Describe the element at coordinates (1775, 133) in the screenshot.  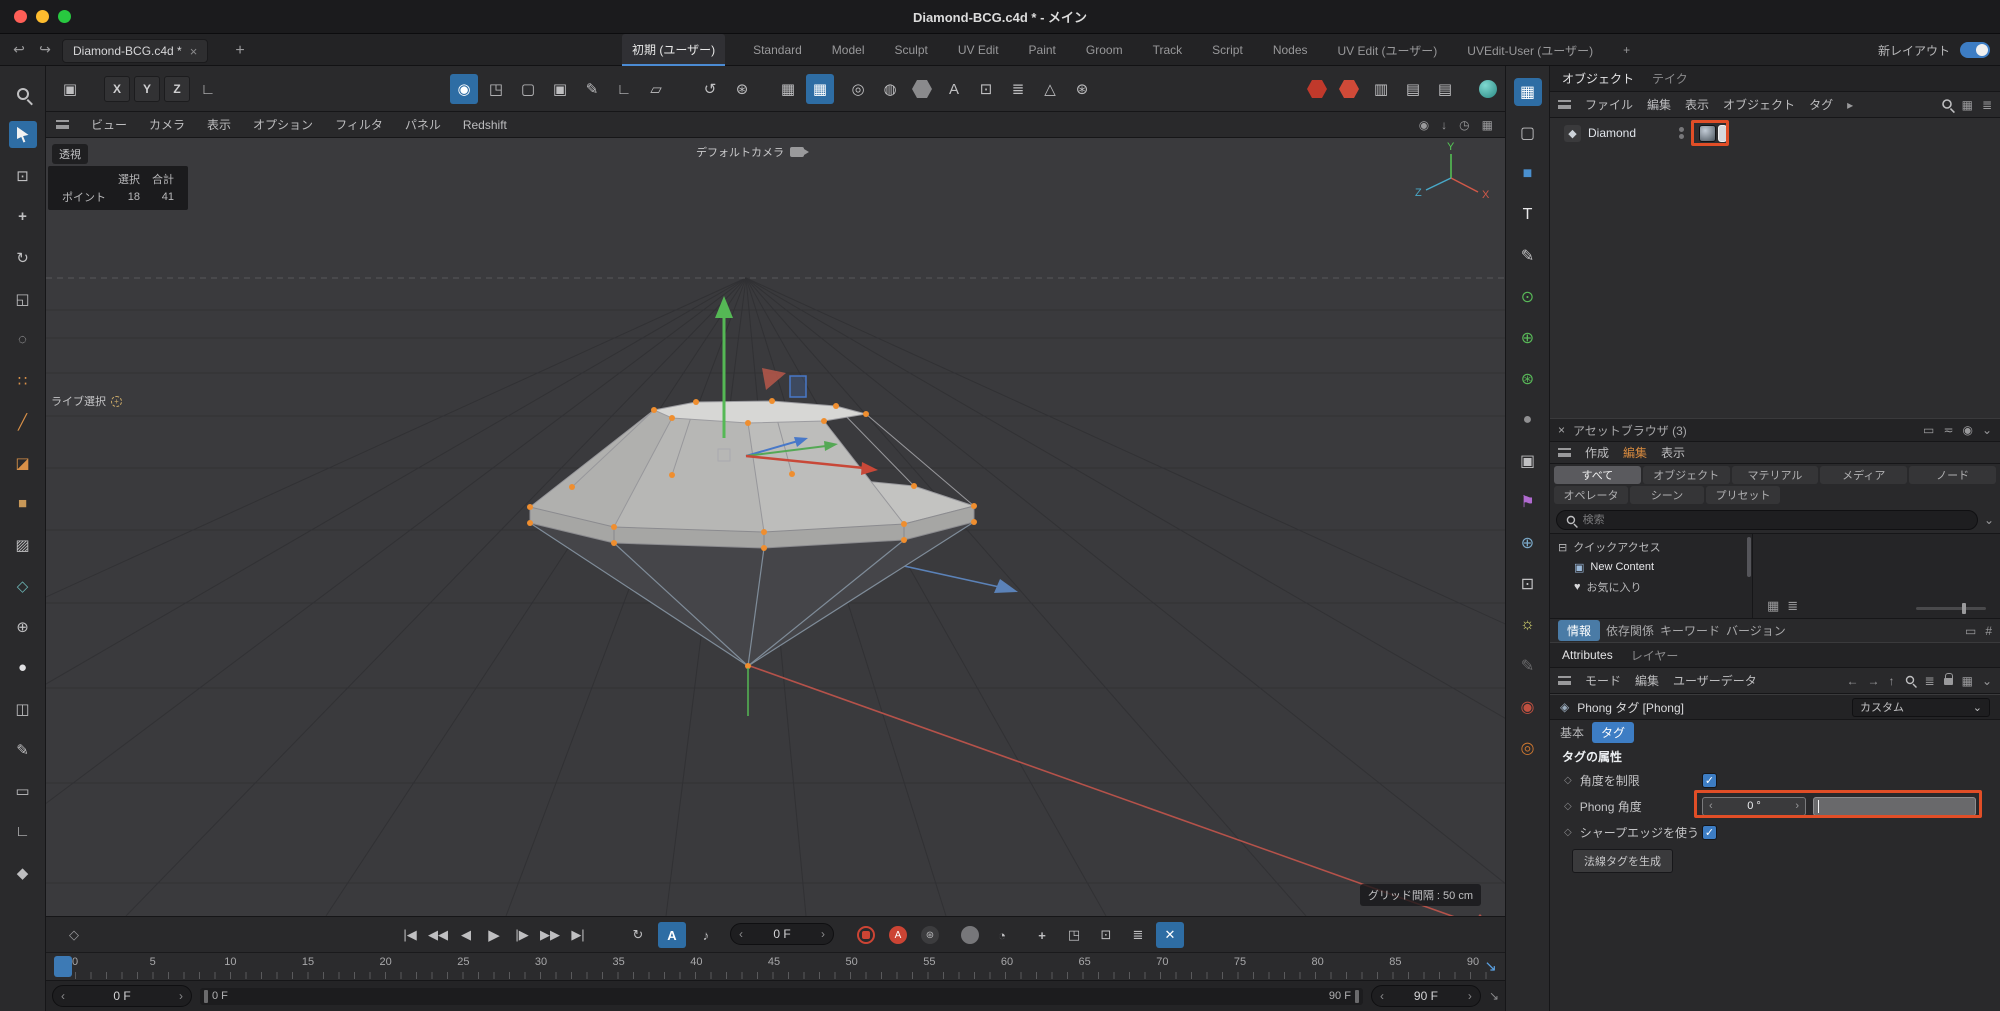
I see `object-row-diamond: ◆ Diamond` at that location.